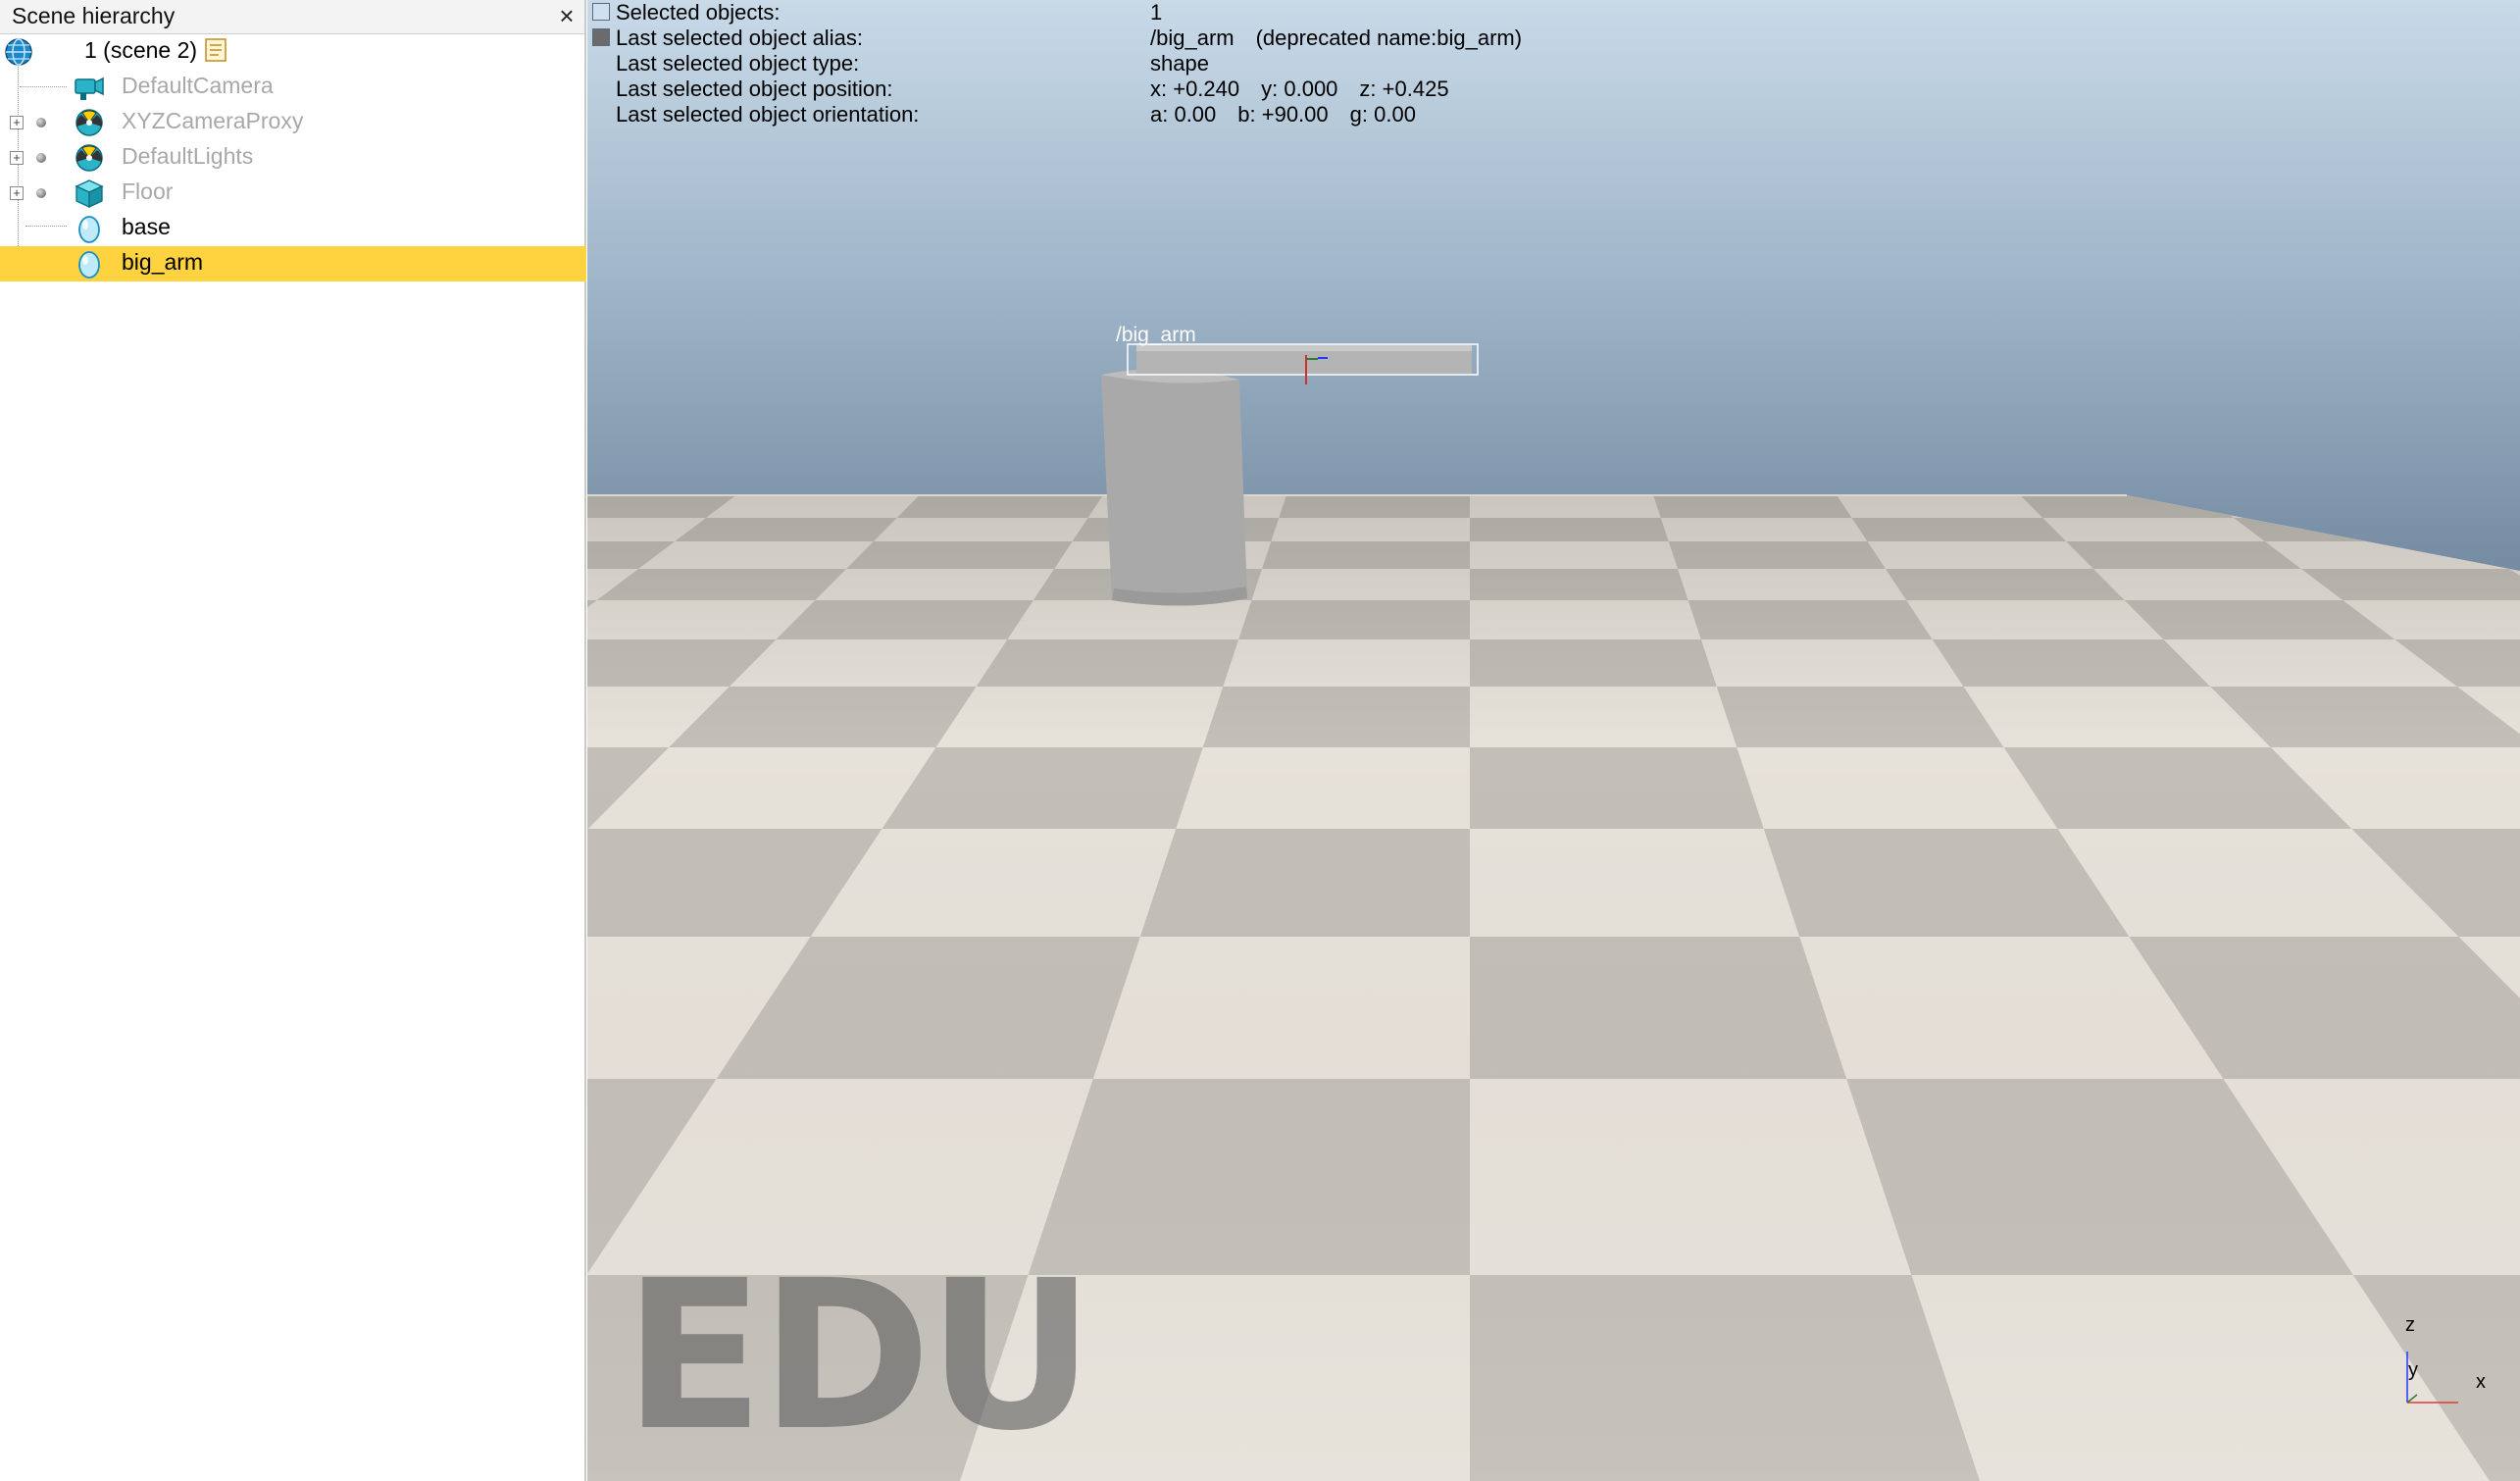  Describe the element at coordinates (292, 17) in the screenshot. I see `hierarchy-header: Scene hierarchy ×` at that location.